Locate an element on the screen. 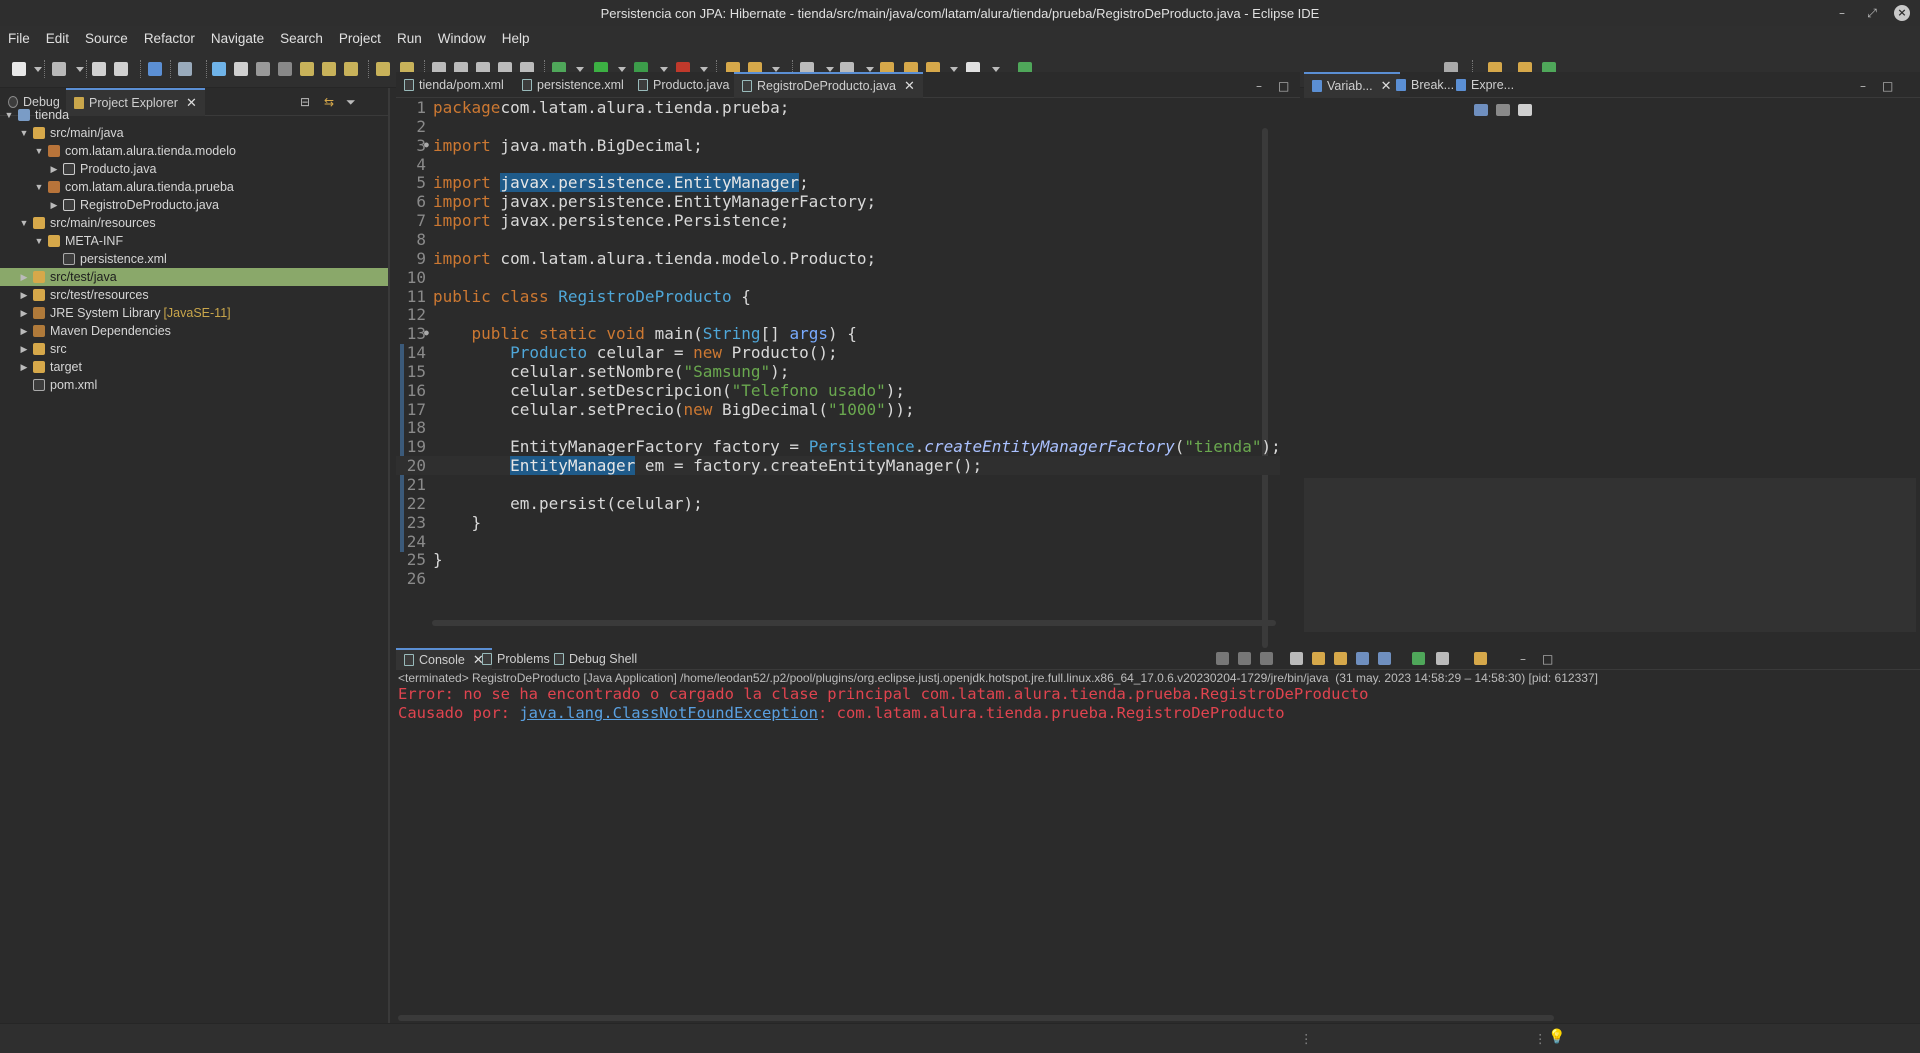 Image resolution: width=1920 pixels, height=1053 pixels. drop-to-frame-icon is located at coordinates (383, 69).